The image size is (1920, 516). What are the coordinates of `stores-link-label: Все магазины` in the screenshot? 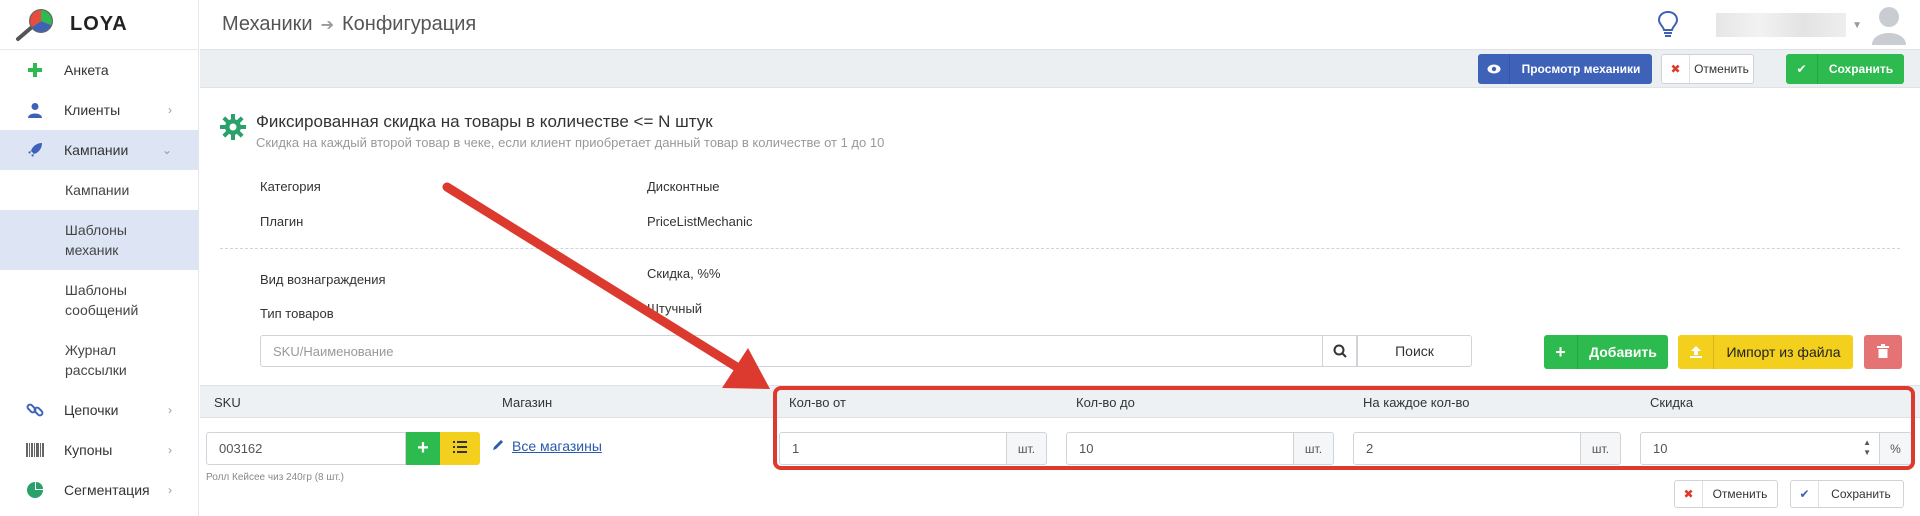 It's located at (557, 446).